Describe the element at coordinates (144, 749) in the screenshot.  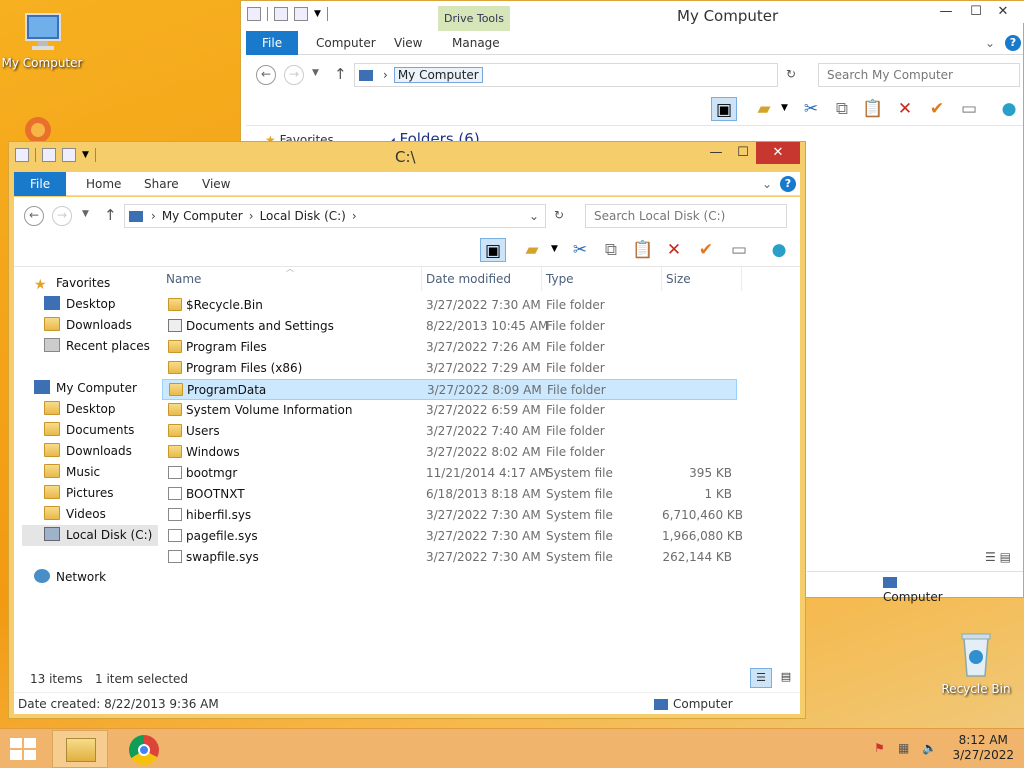
I see `taskbar-chrome` at that location.